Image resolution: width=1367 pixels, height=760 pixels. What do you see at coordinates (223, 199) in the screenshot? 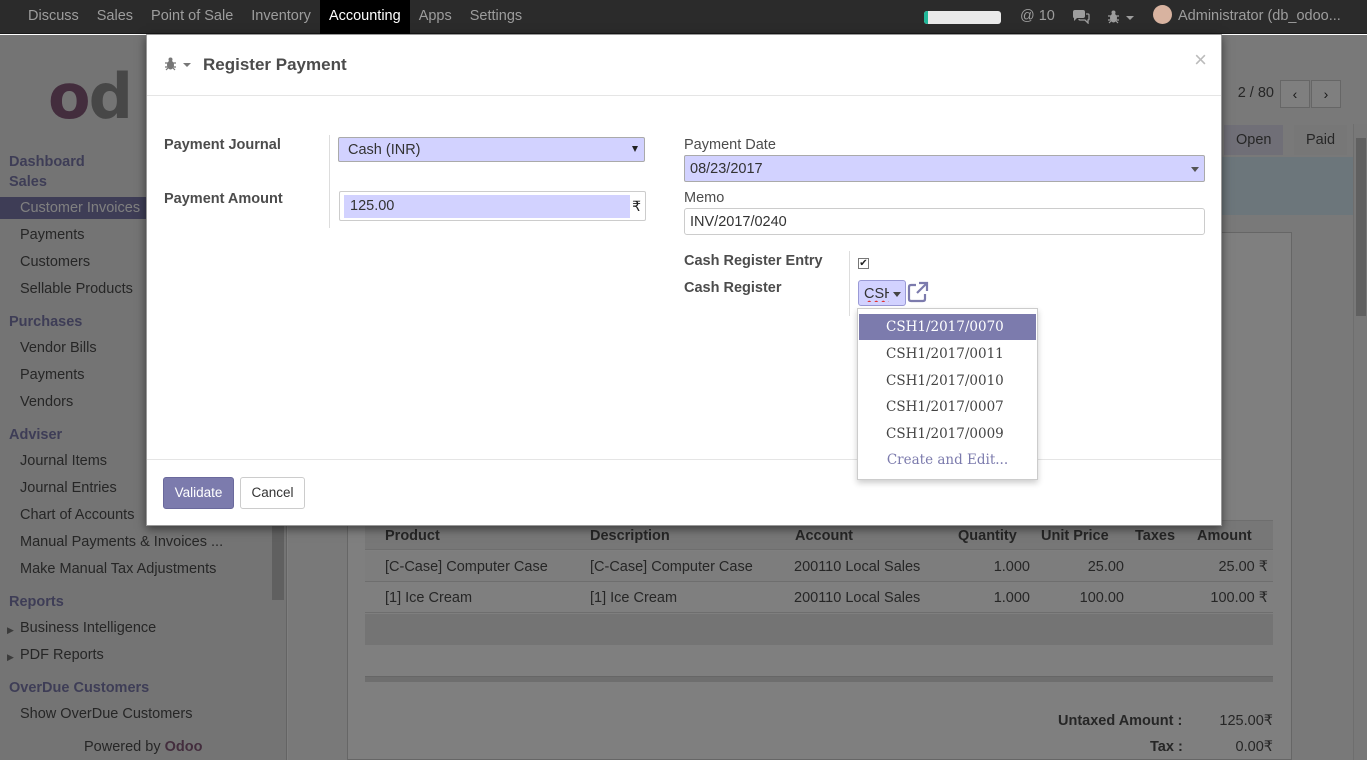
I see `payment-amount-label: Payment Amount` at bounding box center [223, 199].